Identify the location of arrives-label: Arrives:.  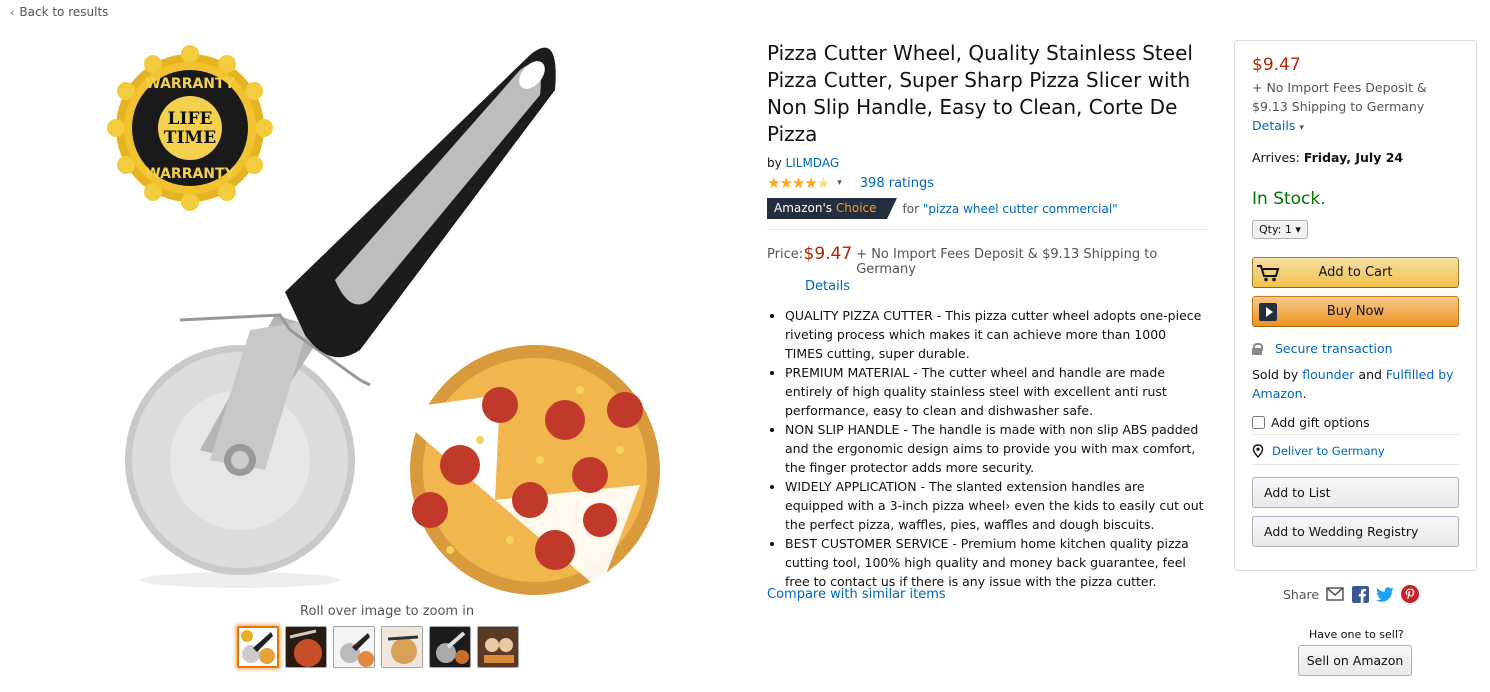
(1276, 157).